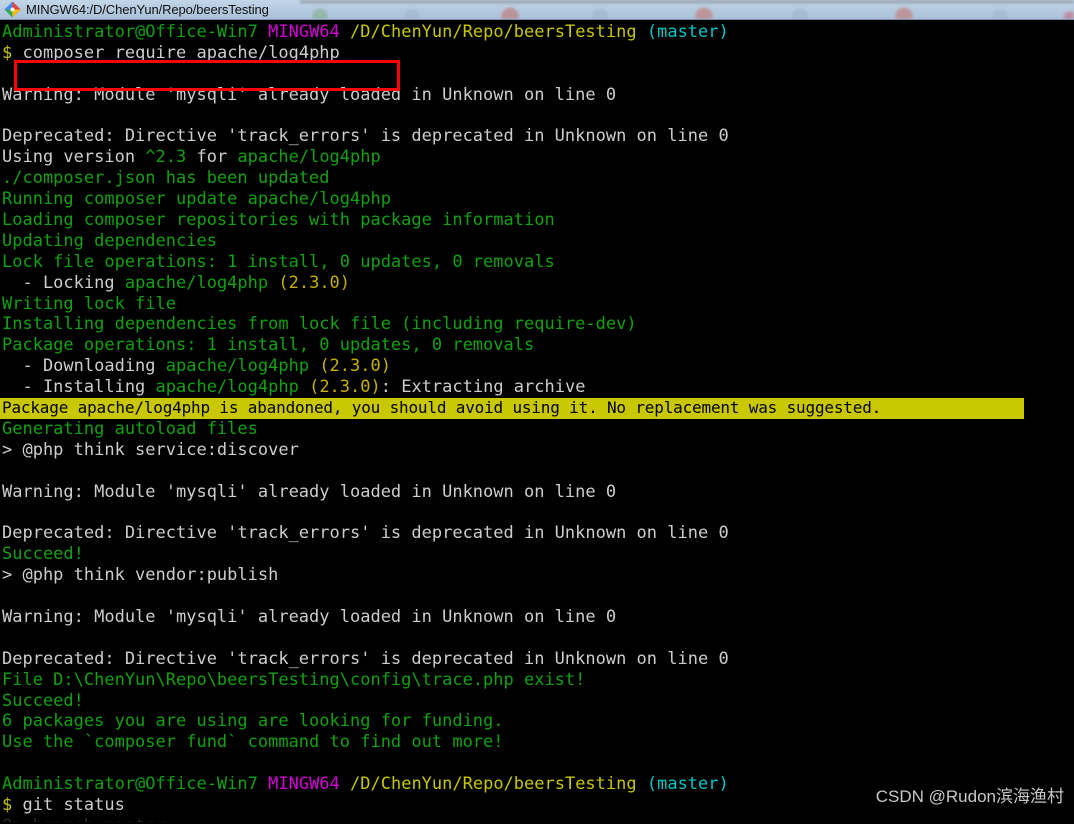 The image size is (1074, 824). What do you see at coordinates (512, 366) in the screenshot?
I see `output-line: - Downloading apache/log4php (2.3.0)` at bounding box center [512, 366].